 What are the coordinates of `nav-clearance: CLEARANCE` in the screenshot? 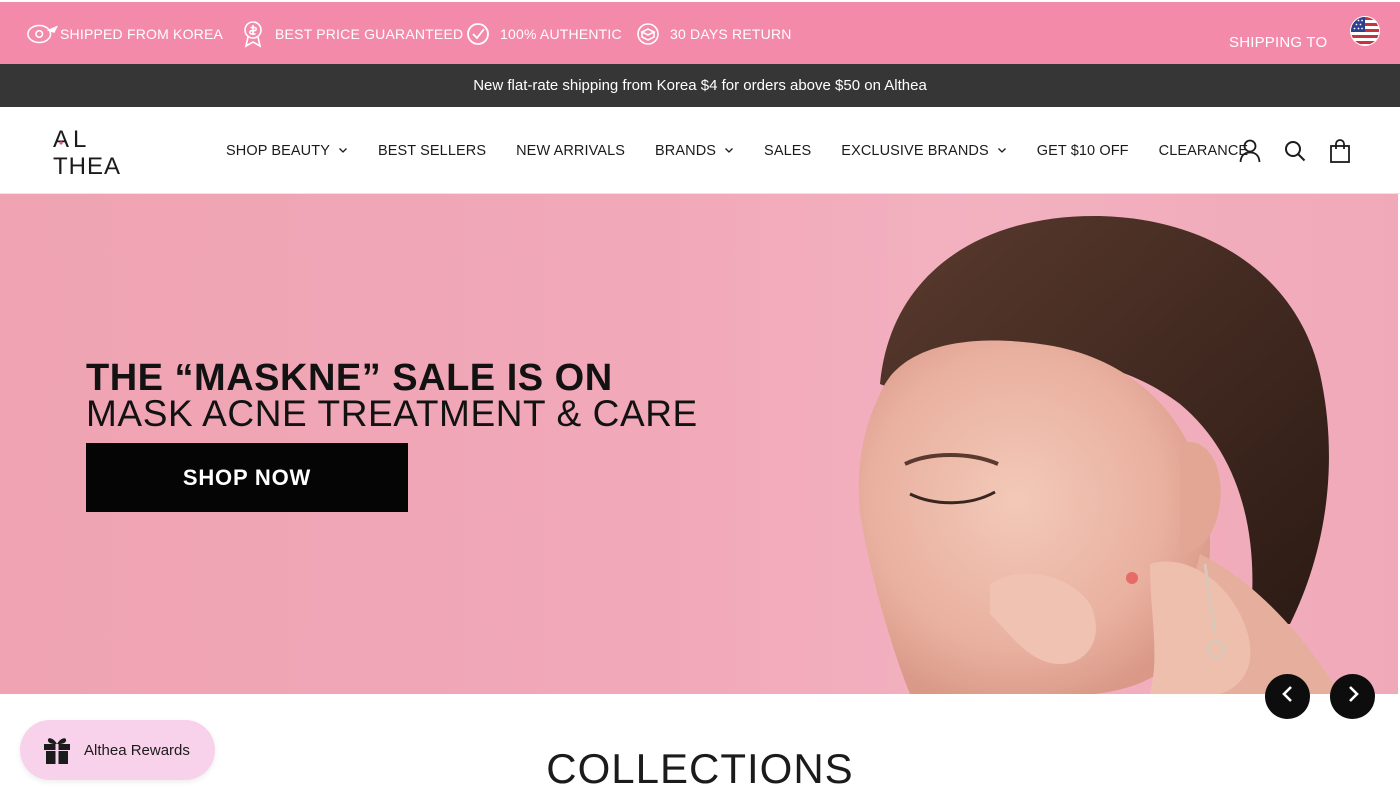 It's located at (1204, 151).